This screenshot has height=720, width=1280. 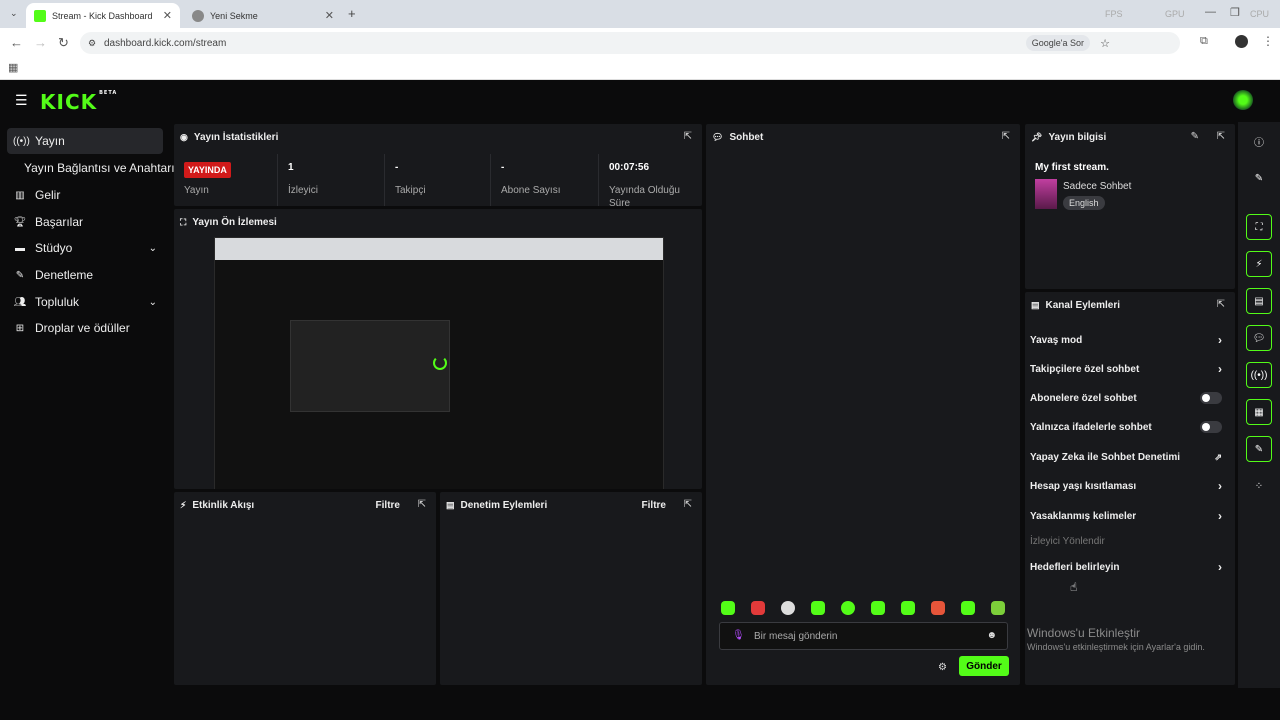 I want to click on new-tab-icon: +, so click(x=352, y=13).